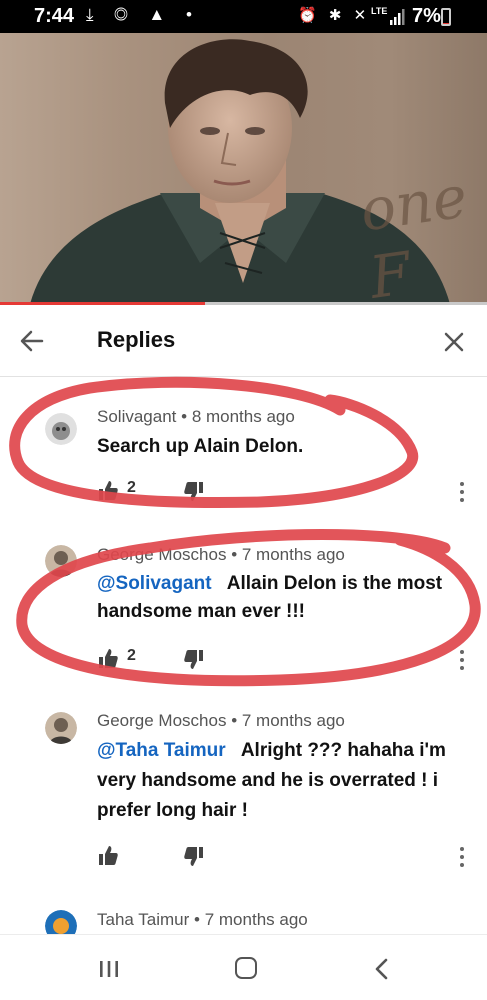 This screenshot has height=1000, width=487. I want to click on reply-author: Solivagant, so click(136, 416).